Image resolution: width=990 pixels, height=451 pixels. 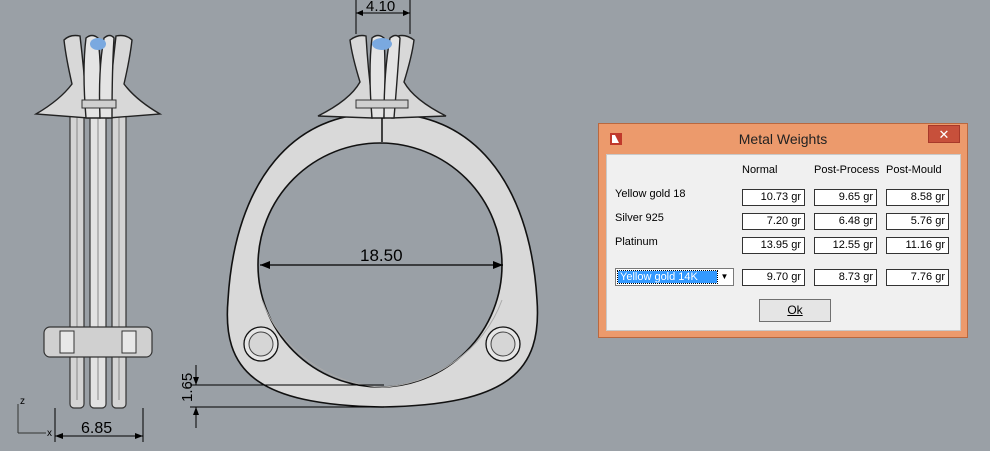 I want to click on dim-width-label: 6.85, so click(x=96, y=428).